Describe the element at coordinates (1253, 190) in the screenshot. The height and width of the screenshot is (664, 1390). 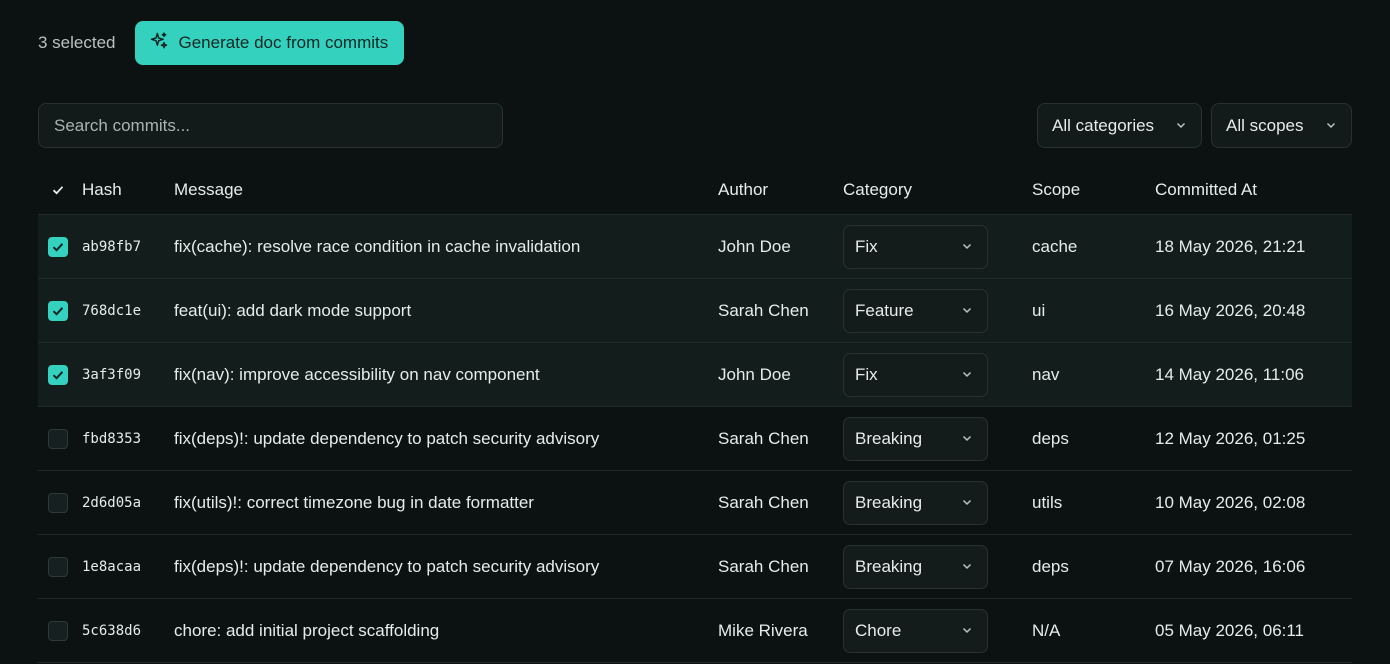
I see `header-committed-at: Committed At` at that location.